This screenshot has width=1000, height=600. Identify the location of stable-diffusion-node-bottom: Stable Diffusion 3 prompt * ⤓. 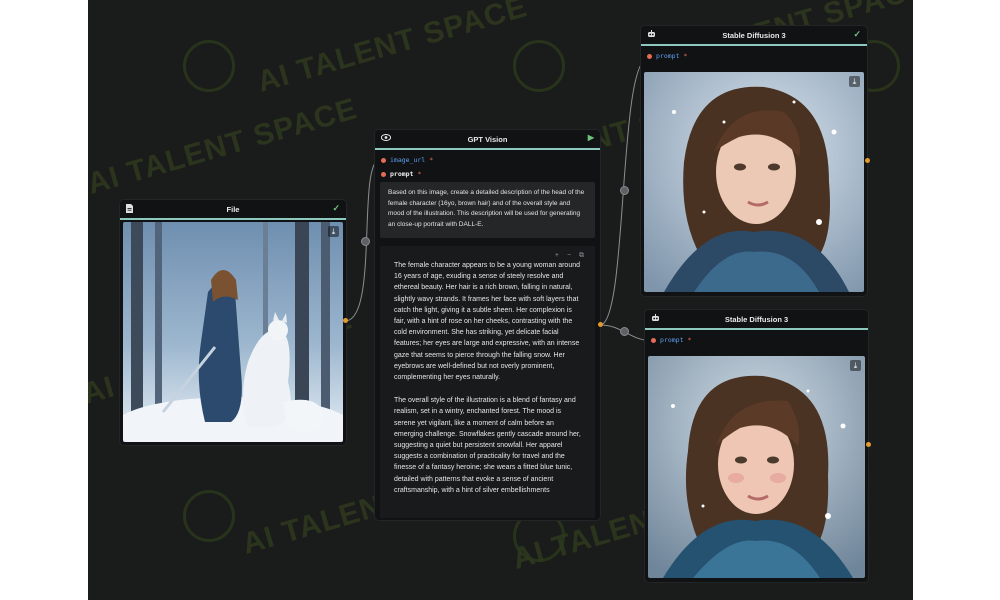
(756, 446).